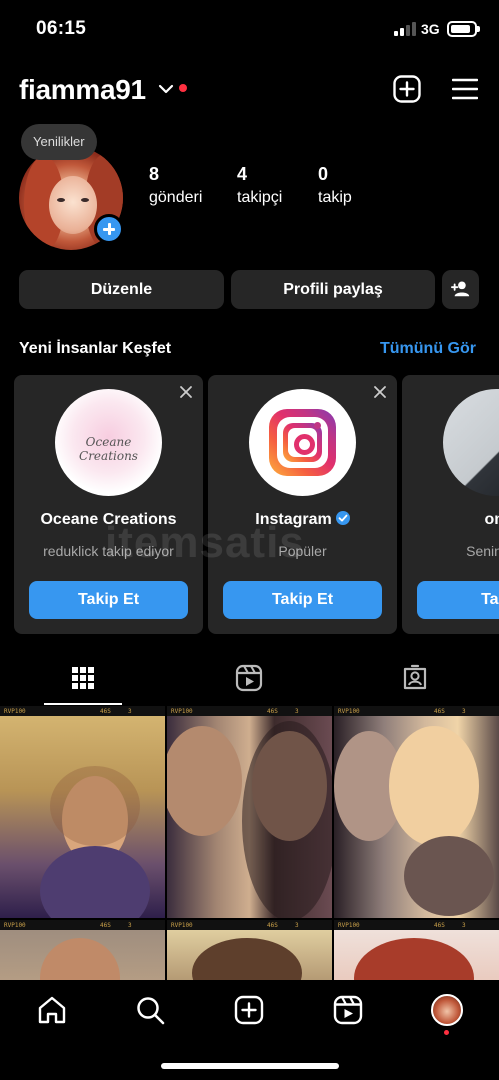  I want to click on tab-reels, so click(249, 678).